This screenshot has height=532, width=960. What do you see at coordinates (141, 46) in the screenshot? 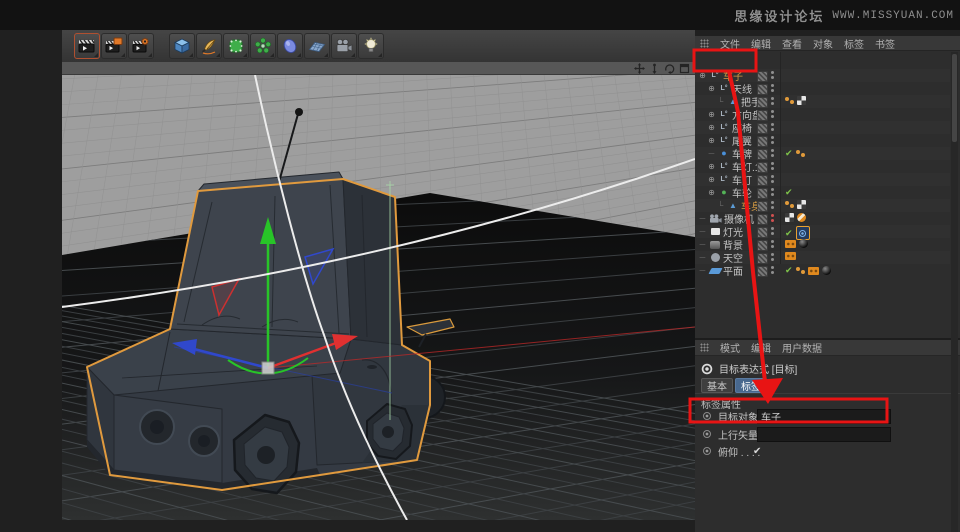
I see `render-settings-button` at bounding box center [141, 46].